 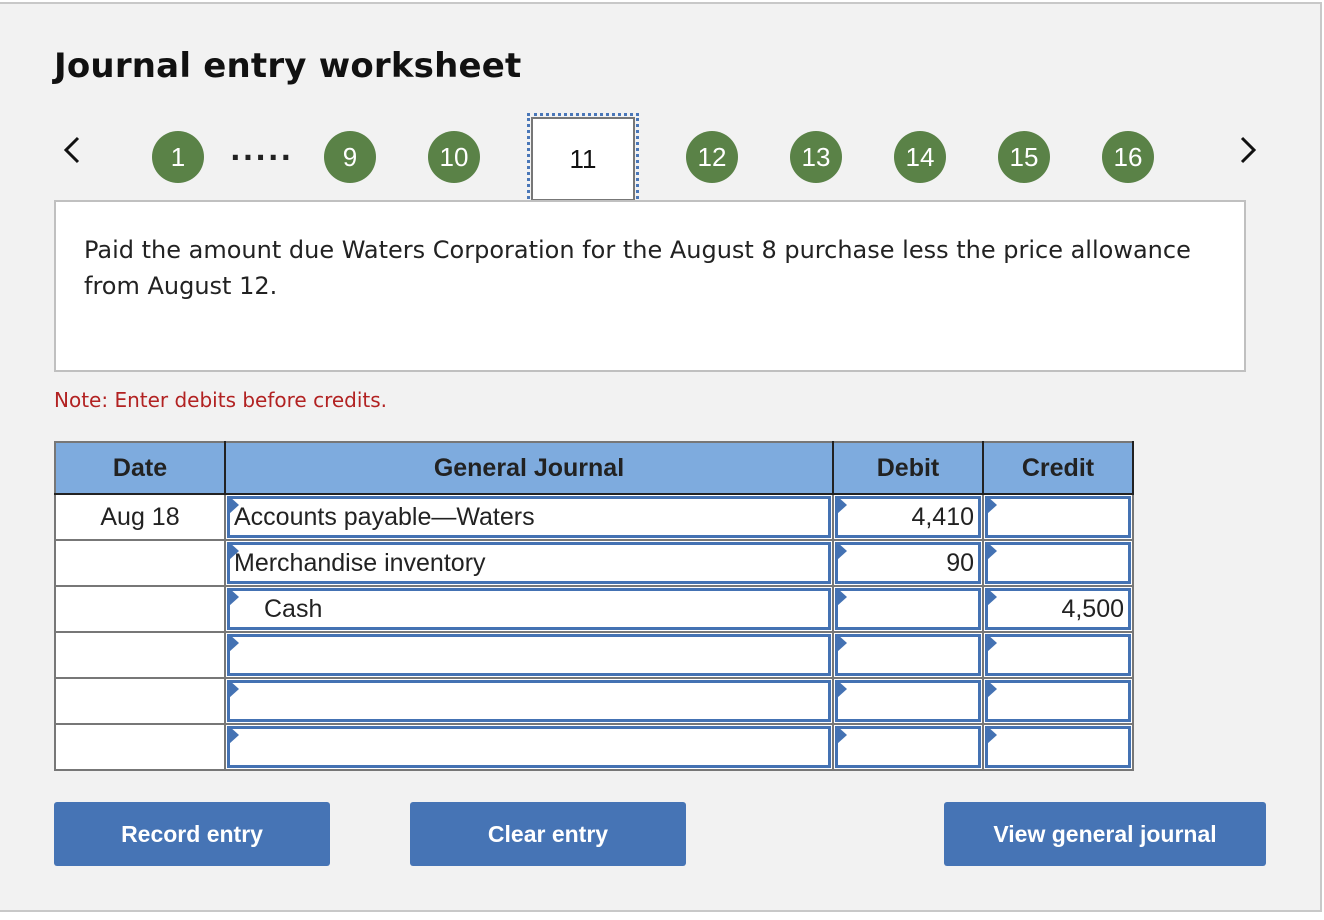 I want to click on table-row: Merchandise inventory 90, so click(x=594, y=563).